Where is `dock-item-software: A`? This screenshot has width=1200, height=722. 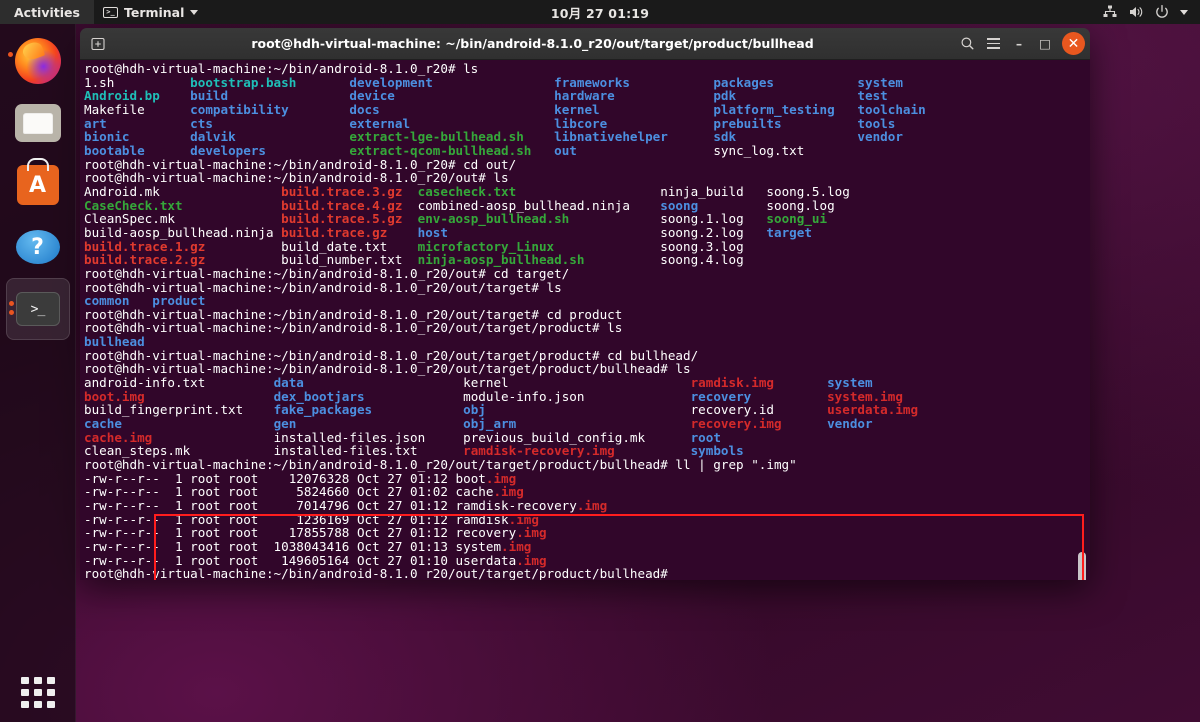
dock-item-software: A is located at coordinates (38, 185).